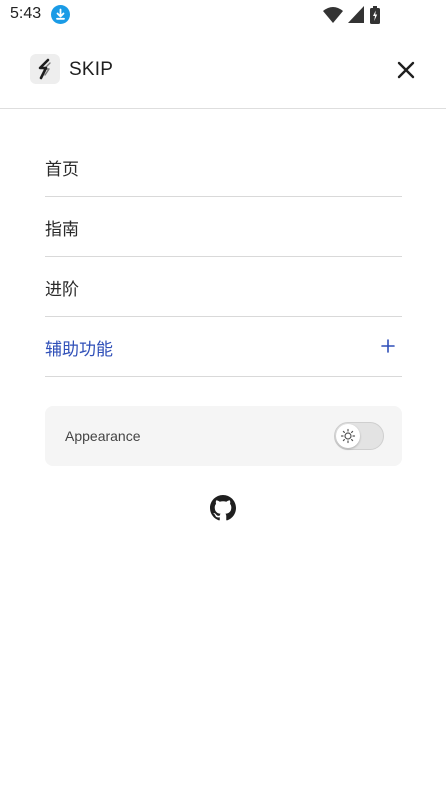  What do you see at coordinates (375, 15) in the screenshot?
I see `battery-icon` at bounding box center [375, 15].